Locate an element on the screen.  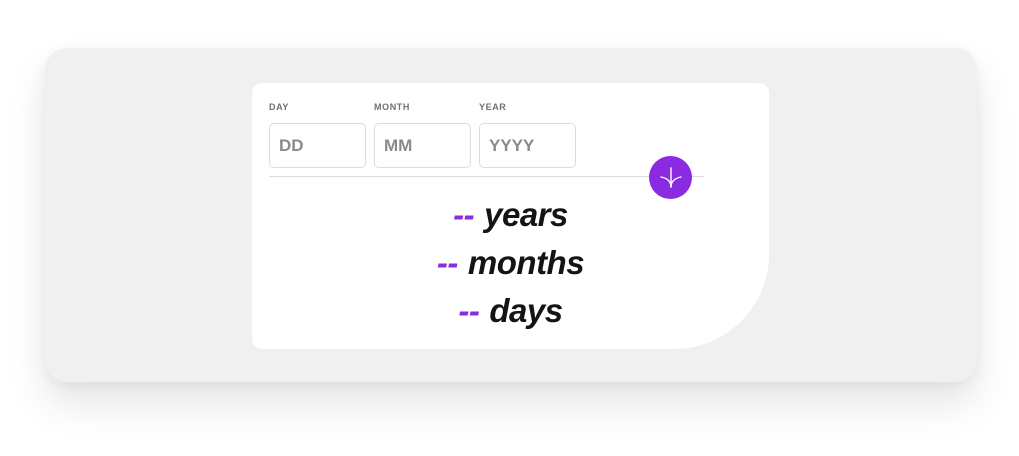
day-field-group: DAY is located at coordinates (317, 134).